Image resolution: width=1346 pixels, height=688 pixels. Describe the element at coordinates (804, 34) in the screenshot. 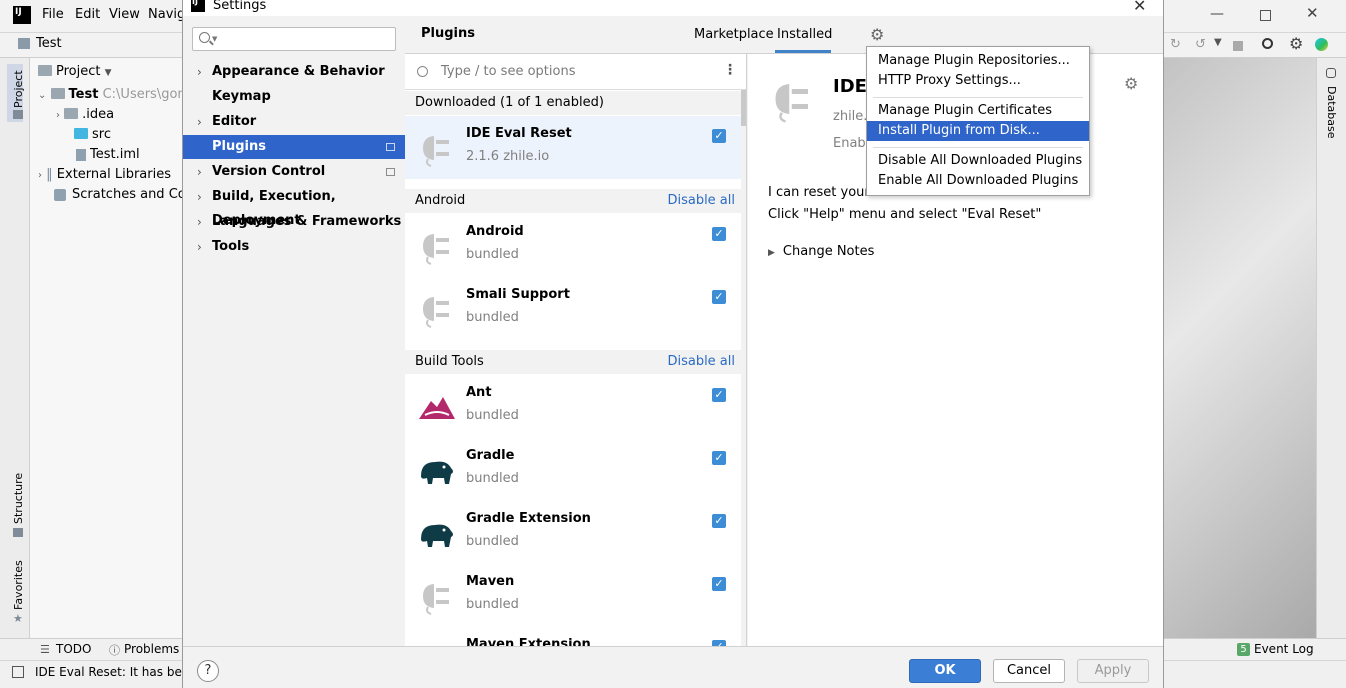

I see `tab-installed: Installed` at that location.